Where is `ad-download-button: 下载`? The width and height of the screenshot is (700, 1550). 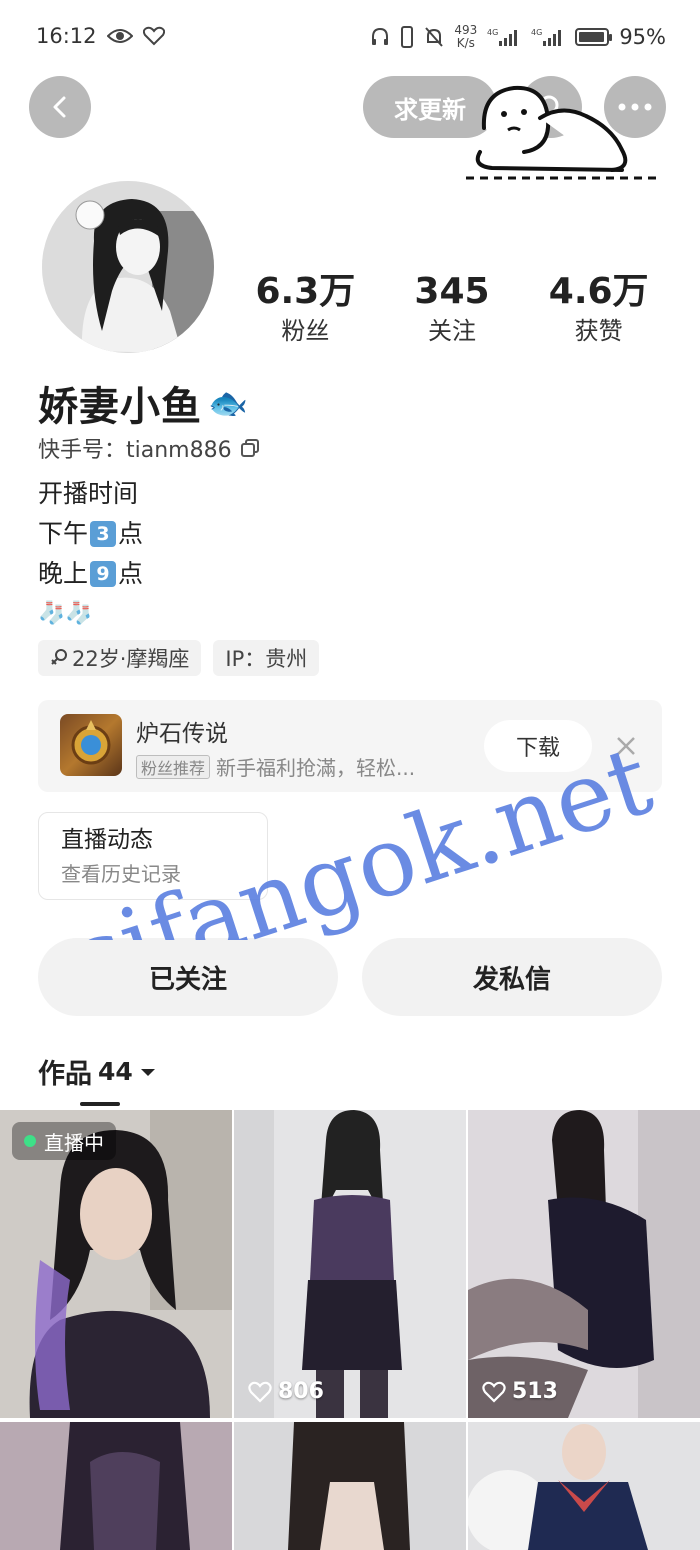 ad-download-button: 下载 is located at coordinates (538, 746).